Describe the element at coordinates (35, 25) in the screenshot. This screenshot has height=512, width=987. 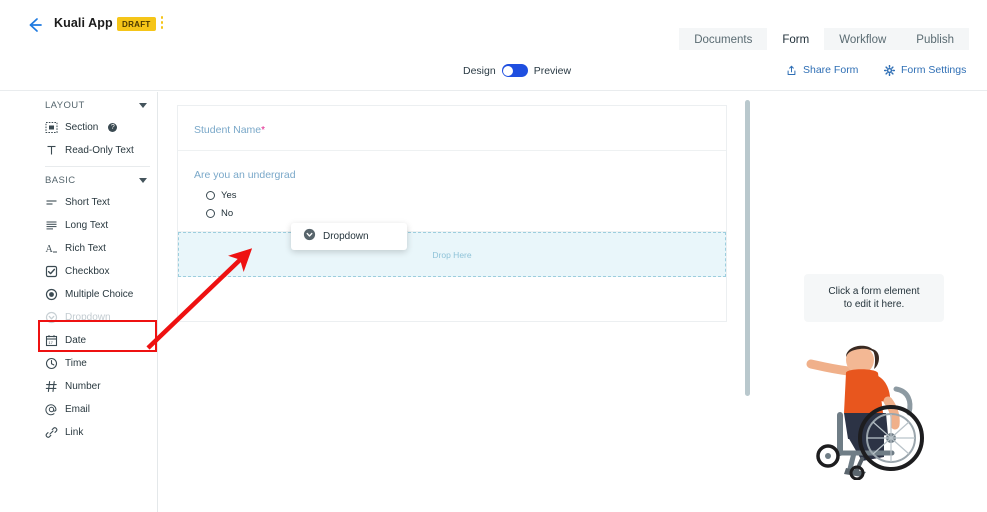
I see `back-arrow-icon` at that location.